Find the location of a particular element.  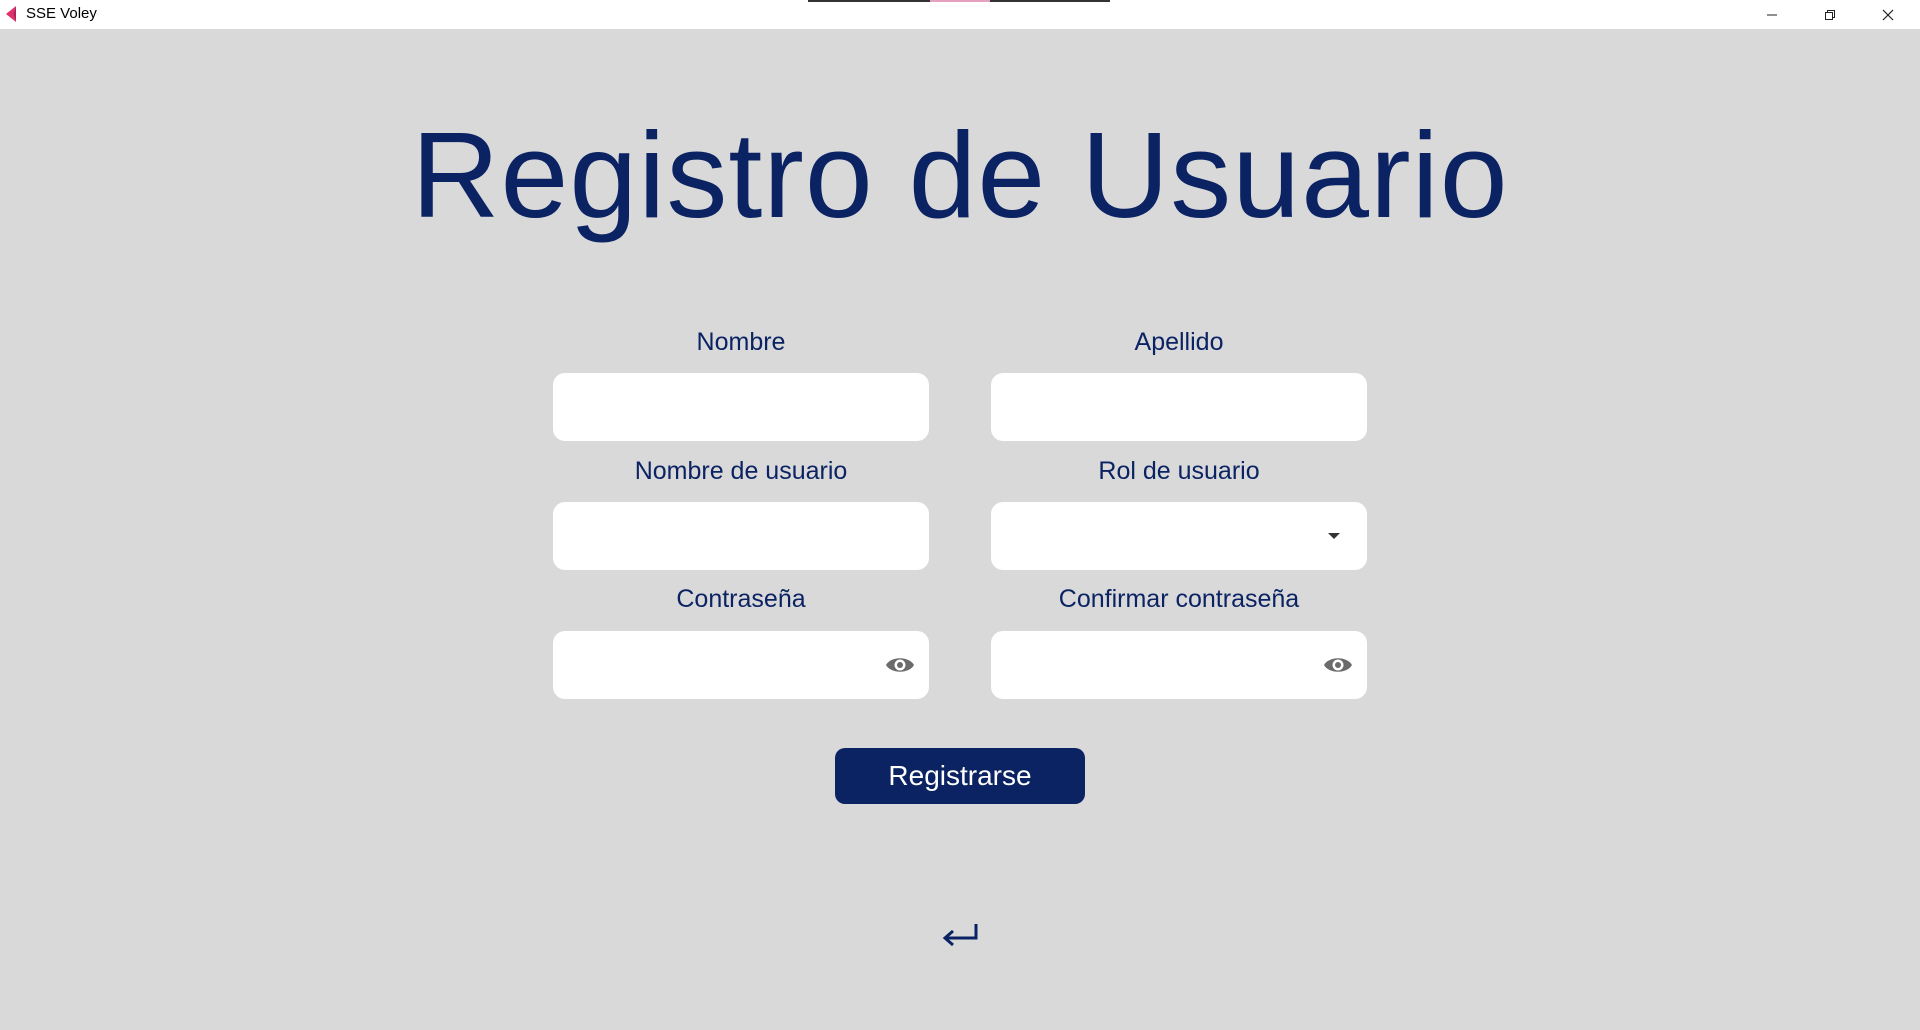

minimize-icon is located at coordinates (1772, 14).